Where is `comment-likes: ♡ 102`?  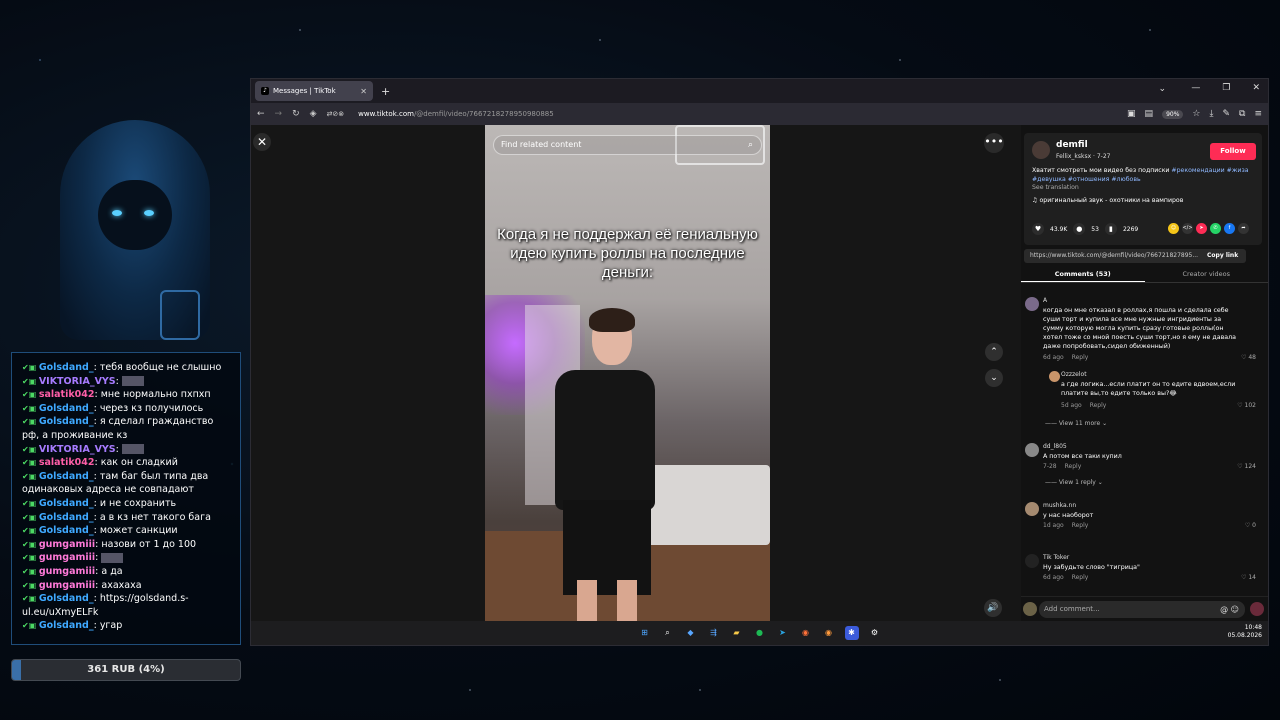
comment-likes: ♡ 102 is located at coordinates (1246, 405).